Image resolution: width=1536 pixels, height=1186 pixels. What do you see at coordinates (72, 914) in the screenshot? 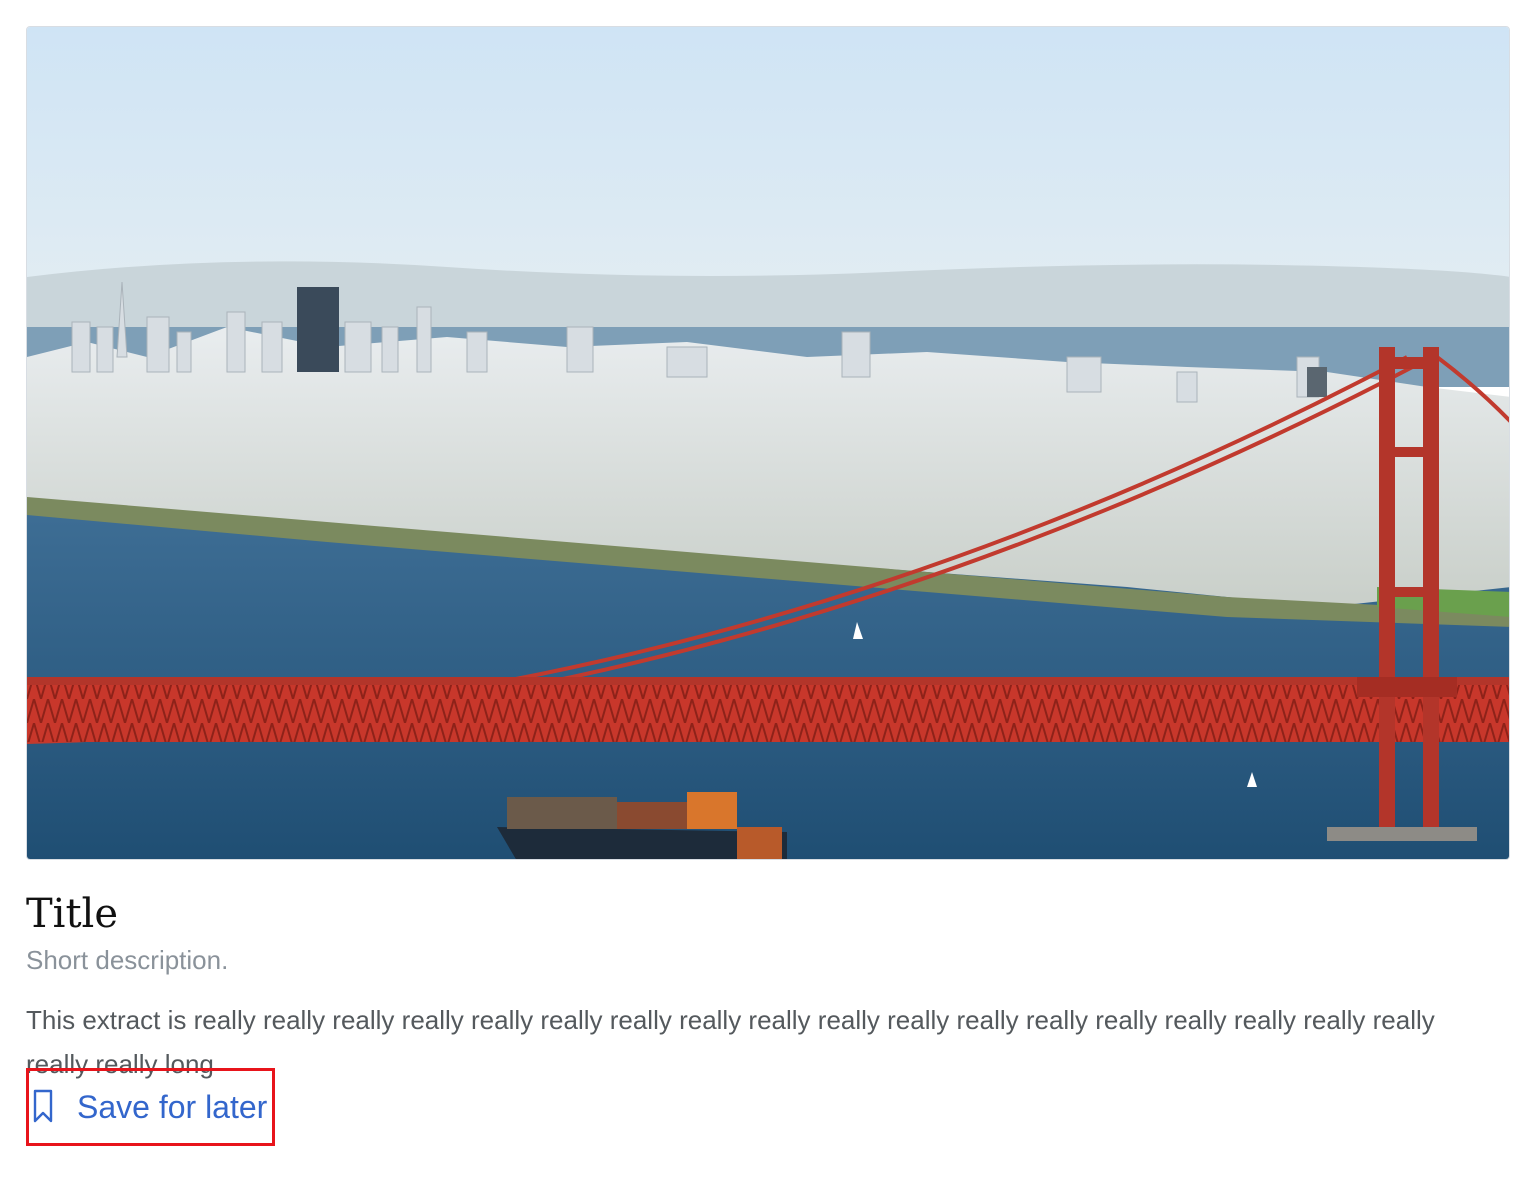
I see `article-title: Title` at bounding box center [72, 914].